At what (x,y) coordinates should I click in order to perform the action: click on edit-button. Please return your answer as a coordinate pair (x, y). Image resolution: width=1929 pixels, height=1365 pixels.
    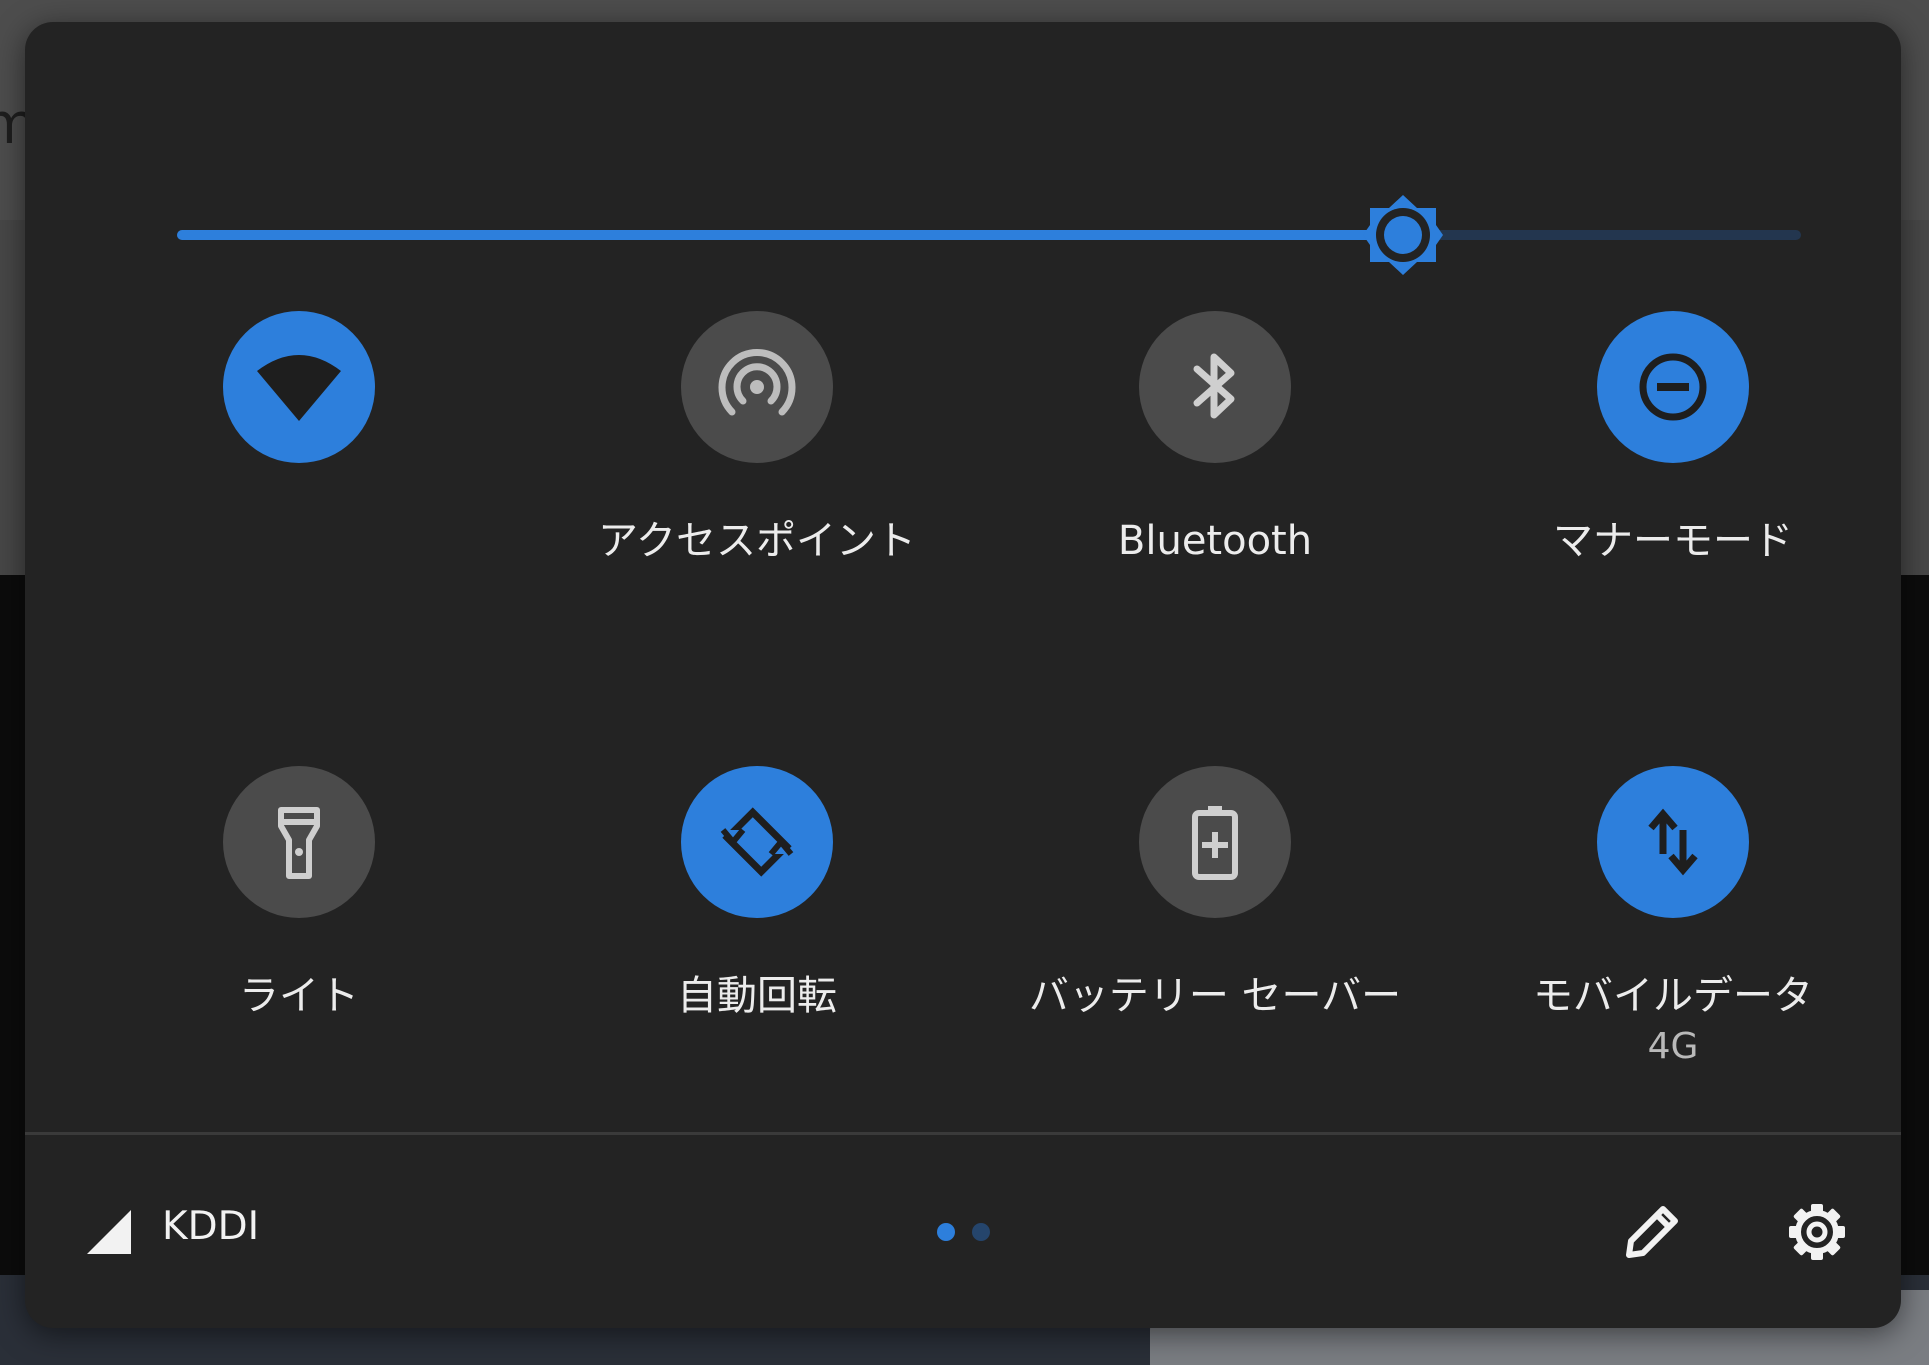
    Looking at the image, I should click on (1652, 1232).